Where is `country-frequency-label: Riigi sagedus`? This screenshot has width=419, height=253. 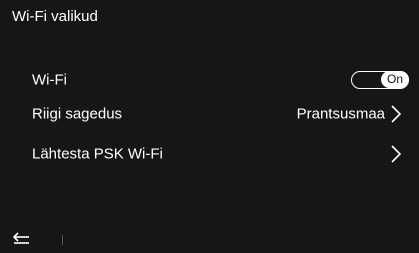 country-frequency-label: Riigi sagedus is located at coordinates (77, 114).